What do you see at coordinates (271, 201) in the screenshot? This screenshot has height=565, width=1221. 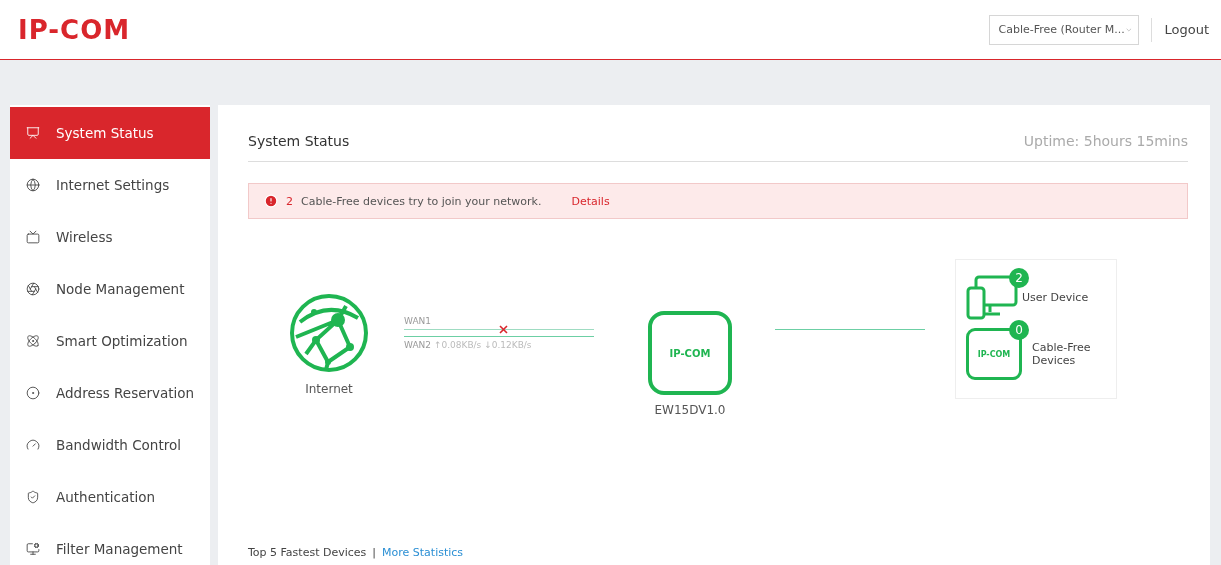 I see `alert-icon` at bounding box center [271, 201].